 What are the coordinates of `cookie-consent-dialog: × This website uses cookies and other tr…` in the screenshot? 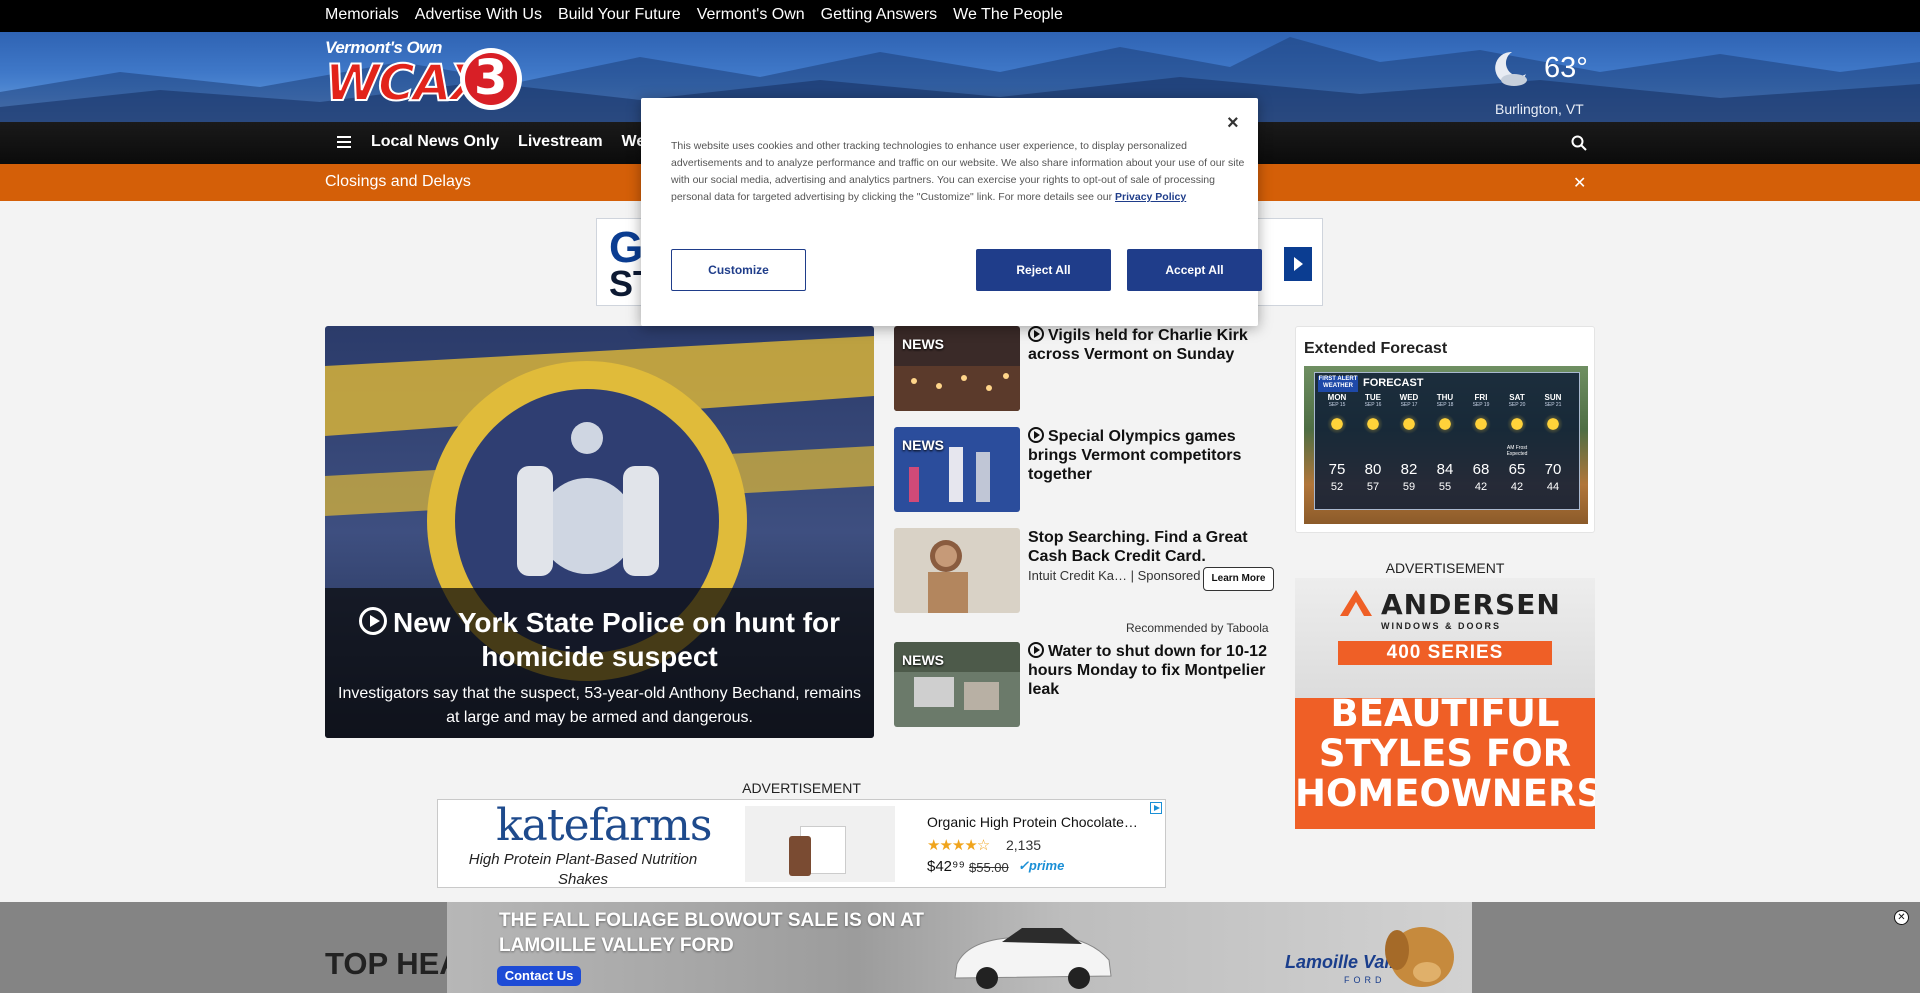 It's located at (951, 212).